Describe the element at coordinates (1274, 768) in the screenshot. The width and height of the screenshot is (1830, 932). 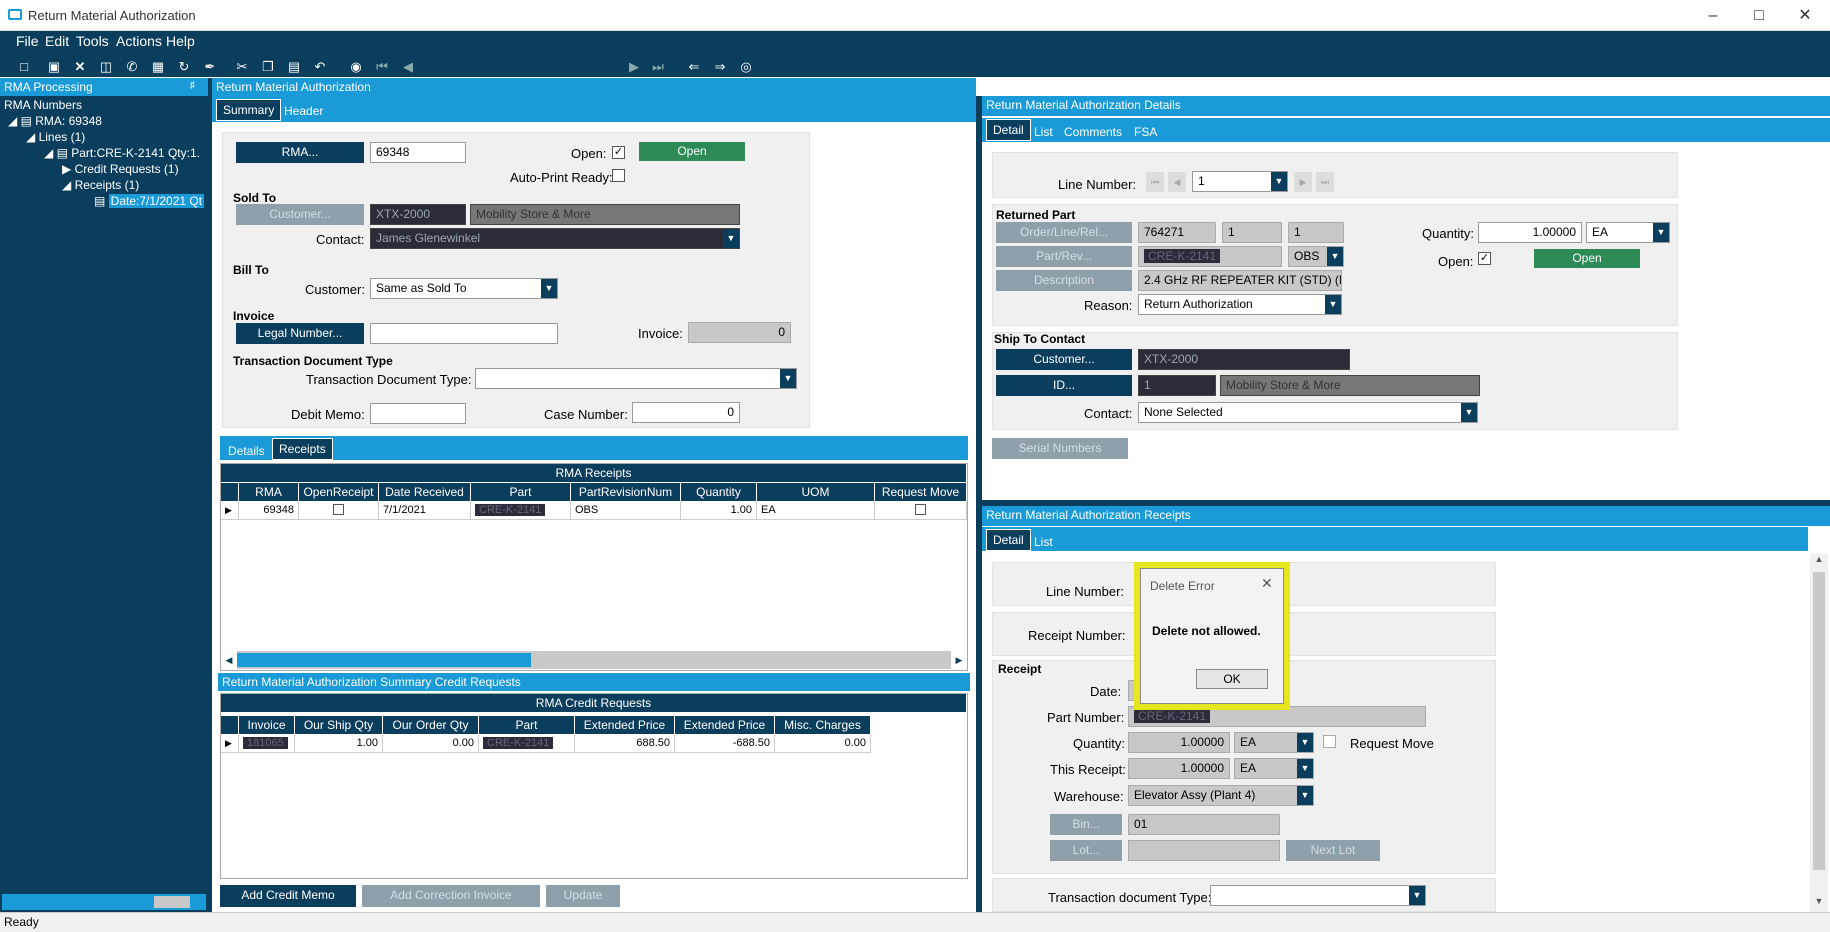
I see `this-receipt-uom: EA ▼` at that location.